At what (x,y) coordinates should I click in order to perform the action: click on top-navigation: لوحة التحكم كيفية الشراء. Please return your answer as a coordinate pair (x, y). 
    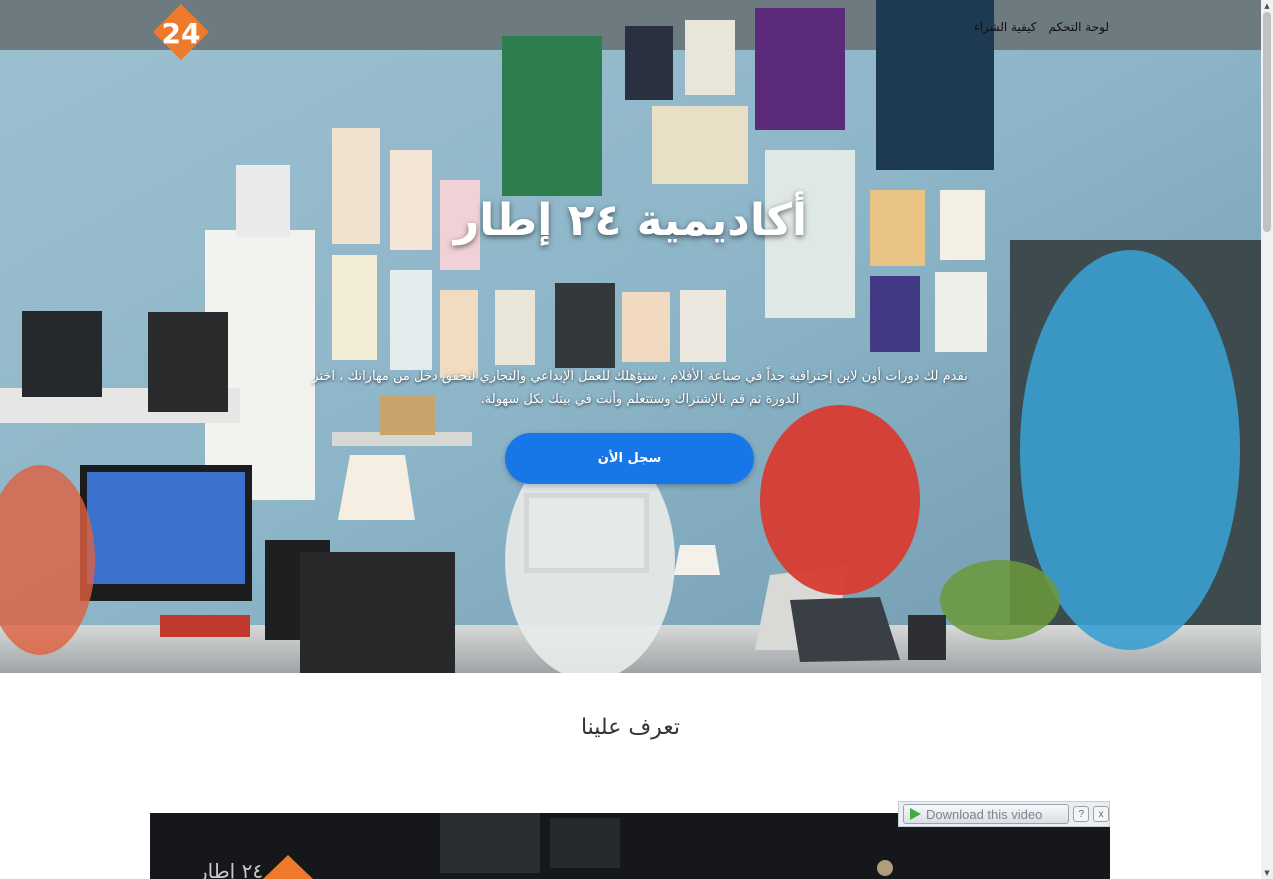
    Looking at the image, I should click on (1041, 27).